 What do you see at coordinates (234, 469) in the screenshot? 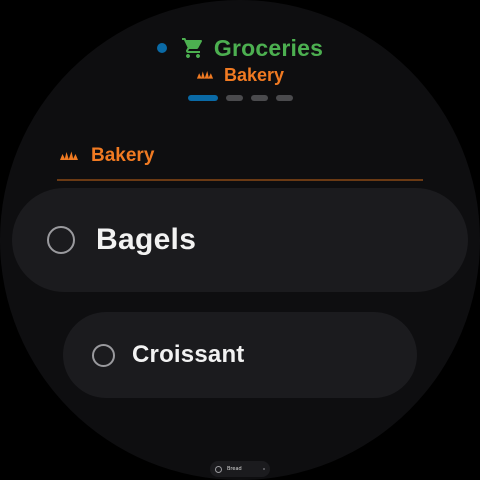
I see `peek-item-label: Bread` at bounding box center [234, 469].